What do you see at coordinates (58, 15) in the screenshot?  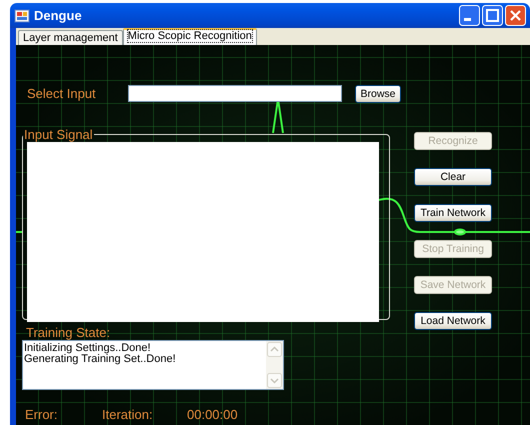 I see `window-title: Dengue` at bounding box center [58, 15].